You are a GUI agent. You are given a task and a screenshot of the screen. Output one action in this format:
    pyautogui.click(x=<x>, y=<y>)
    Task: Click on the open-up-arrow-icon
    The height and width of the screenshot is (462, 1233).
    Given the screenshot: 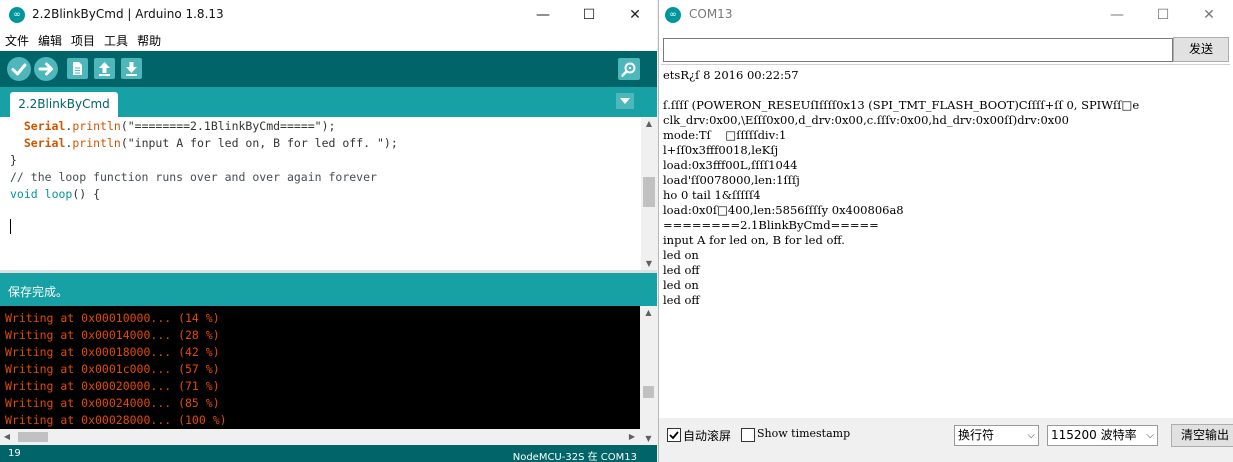 What is the action you would take?
    pyautogui.click(x=104, y=69)
    